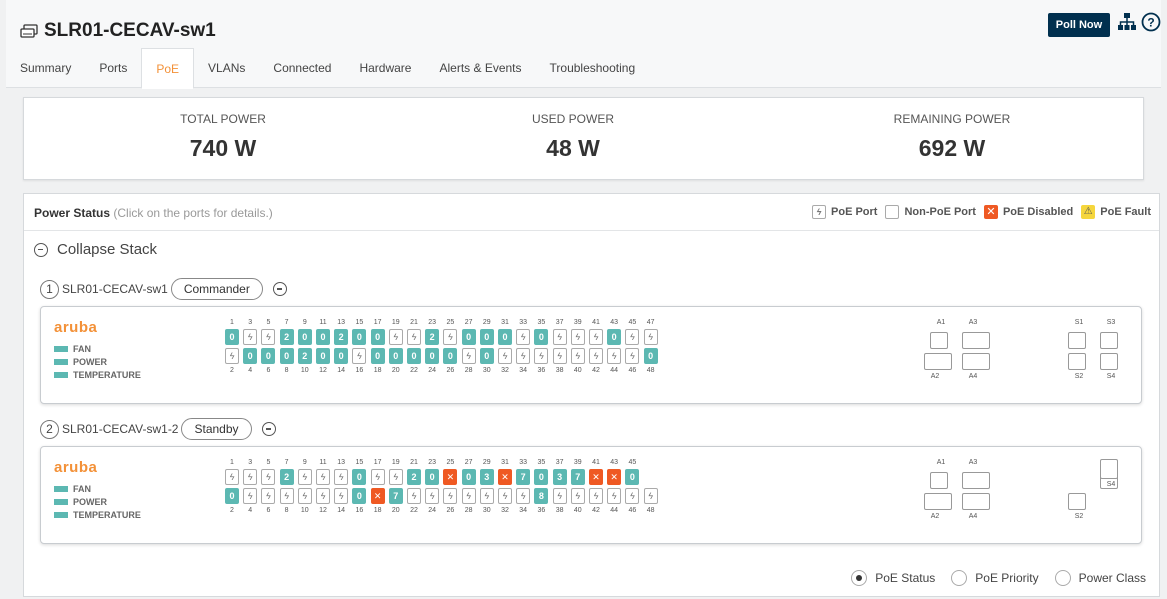  What do you see at coordinates (1062, 578) in the screenshot?
I see `radio-power-class` at bounding box center [1062, 578].